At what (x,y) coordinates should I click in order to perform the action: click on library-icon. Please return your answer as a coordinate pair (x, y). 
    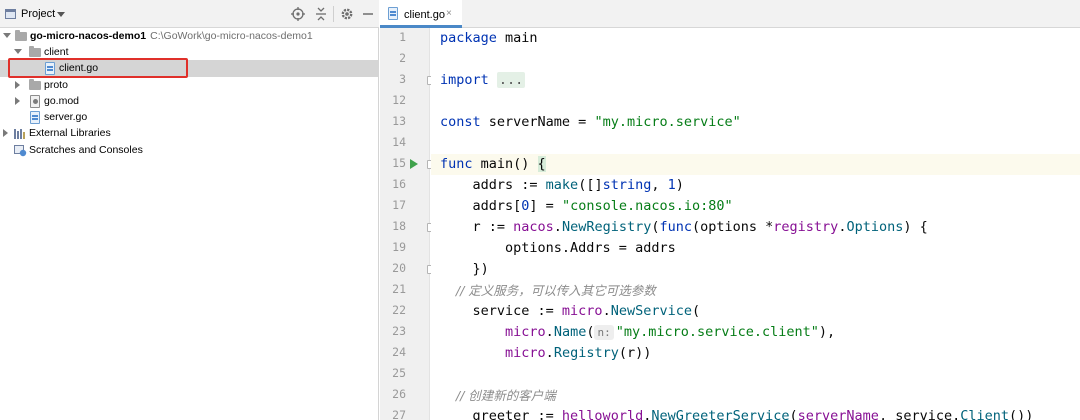
    Looking at the image, I should click on (20, 133).